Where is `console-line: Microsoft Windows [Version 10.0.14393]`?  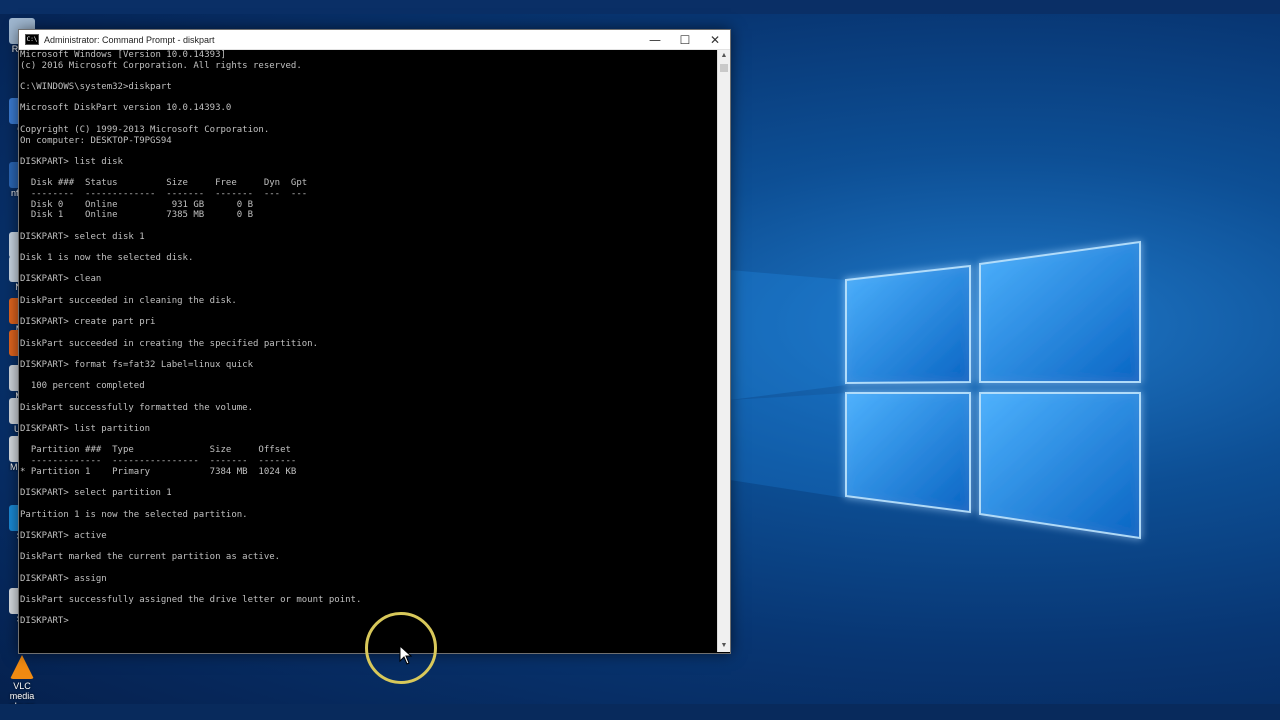
console-line: Microsoft Windows [Version 10.0.14393] is located at coordinates (123, 55).